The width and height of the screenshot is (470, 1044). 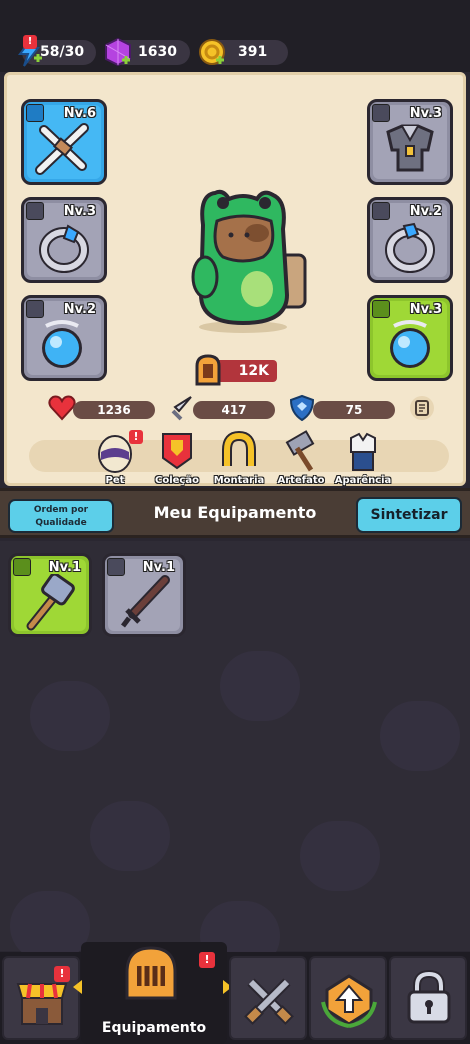 I want to click on shop-alert-badge: !, so click(x=62, y=974).